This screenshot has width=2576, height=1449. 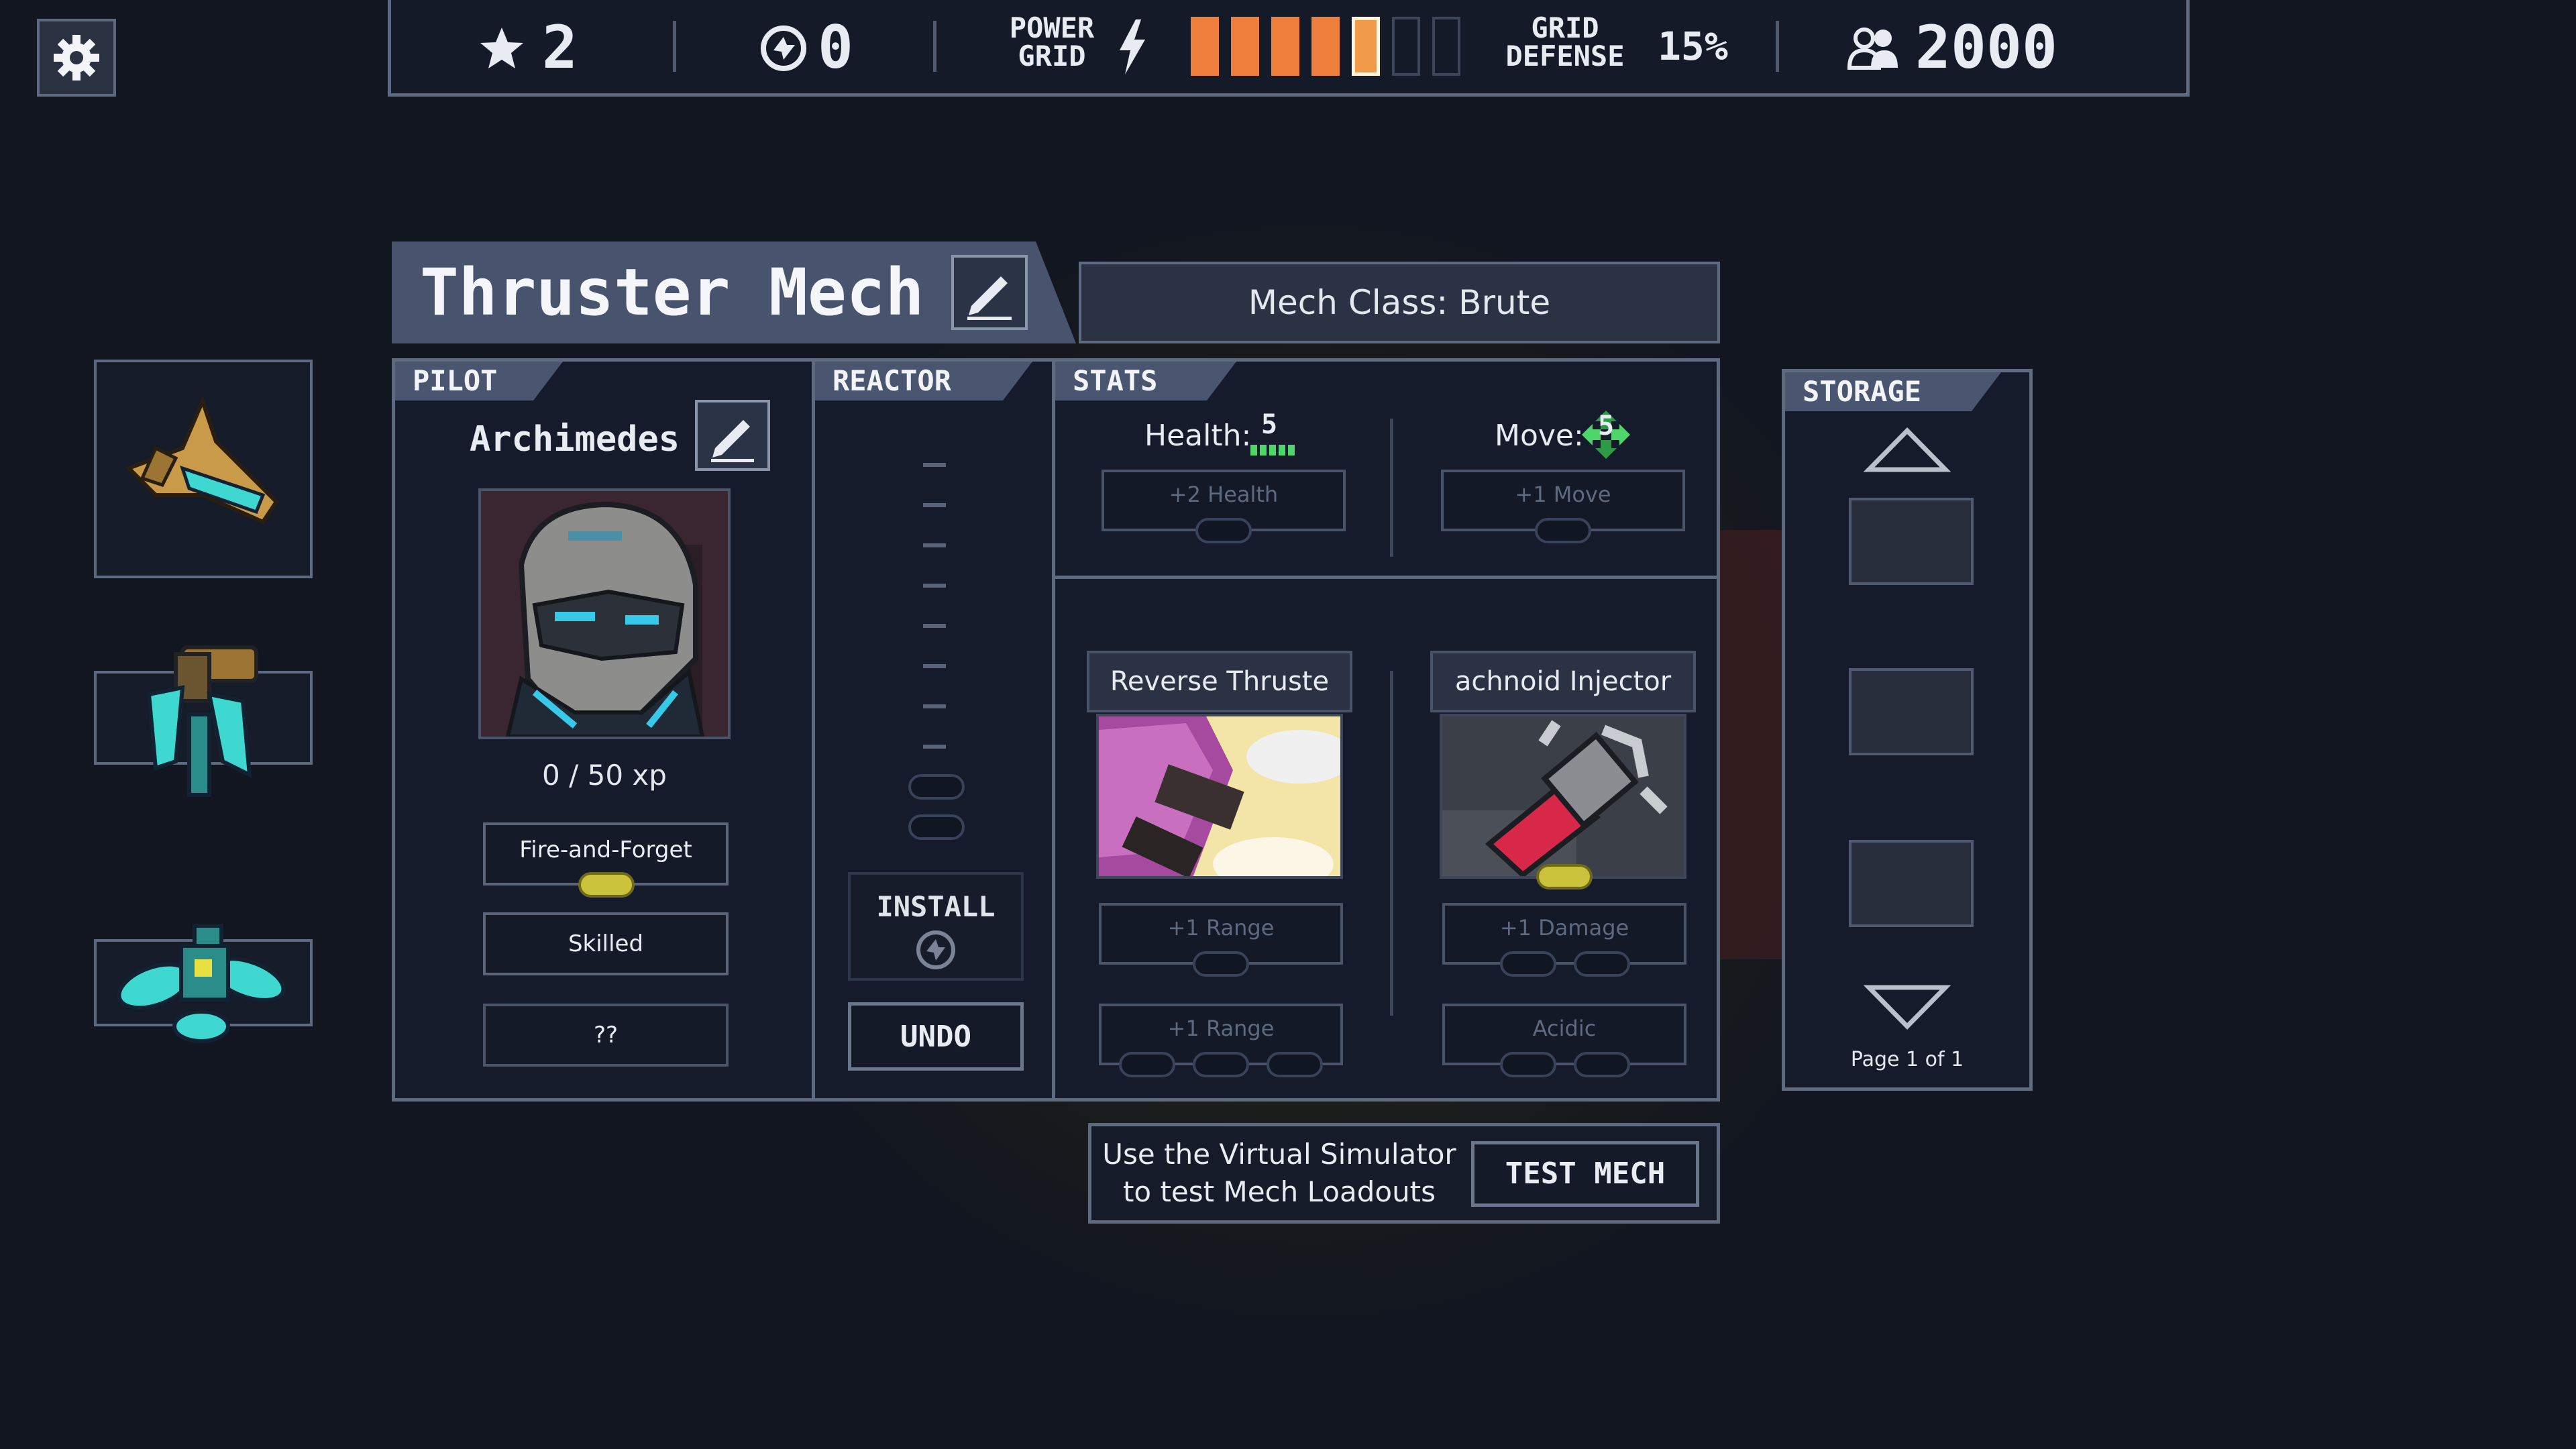 What do you see at coordinates (783, 48) in the screenshot?
I see `reputation-icon` at bounding box center [783, 48].